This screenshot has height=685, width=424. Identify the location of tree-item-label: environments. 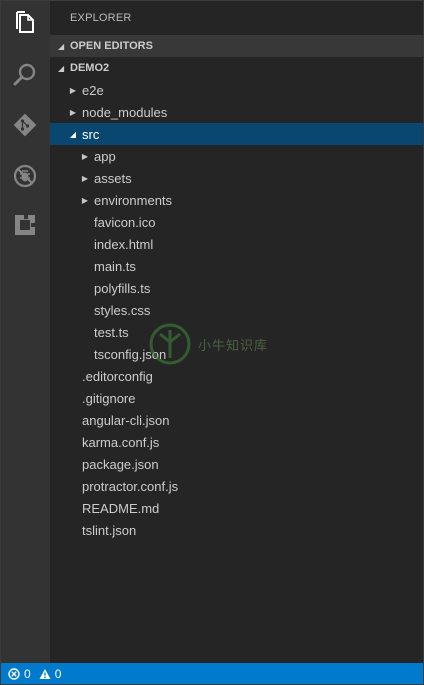
(133, 200).